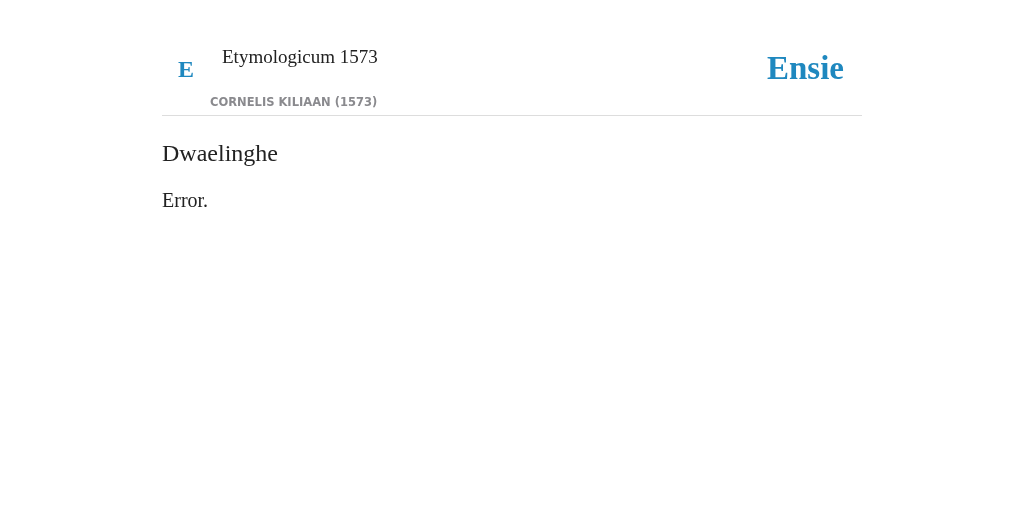 This screenshot has height=512, width=1024. What do you see at coordinates (814, 65) in the screenshot?
I see `site-logo: Ensie` at bounding box center [814, 65].